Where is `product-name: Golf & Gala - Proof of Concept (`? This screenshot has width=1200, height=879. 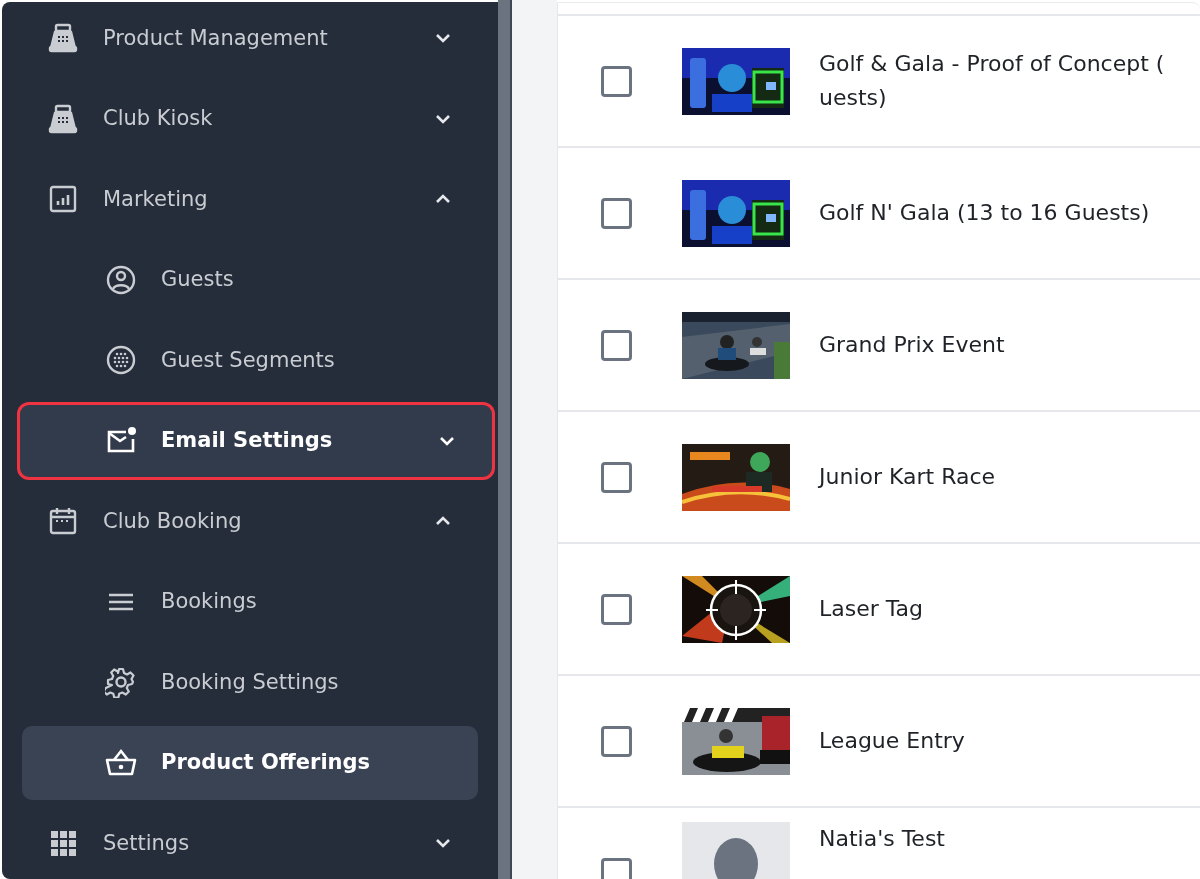 product-name: Golf & Gala - Proof of Concept ( is located at coordinates (992, 64).